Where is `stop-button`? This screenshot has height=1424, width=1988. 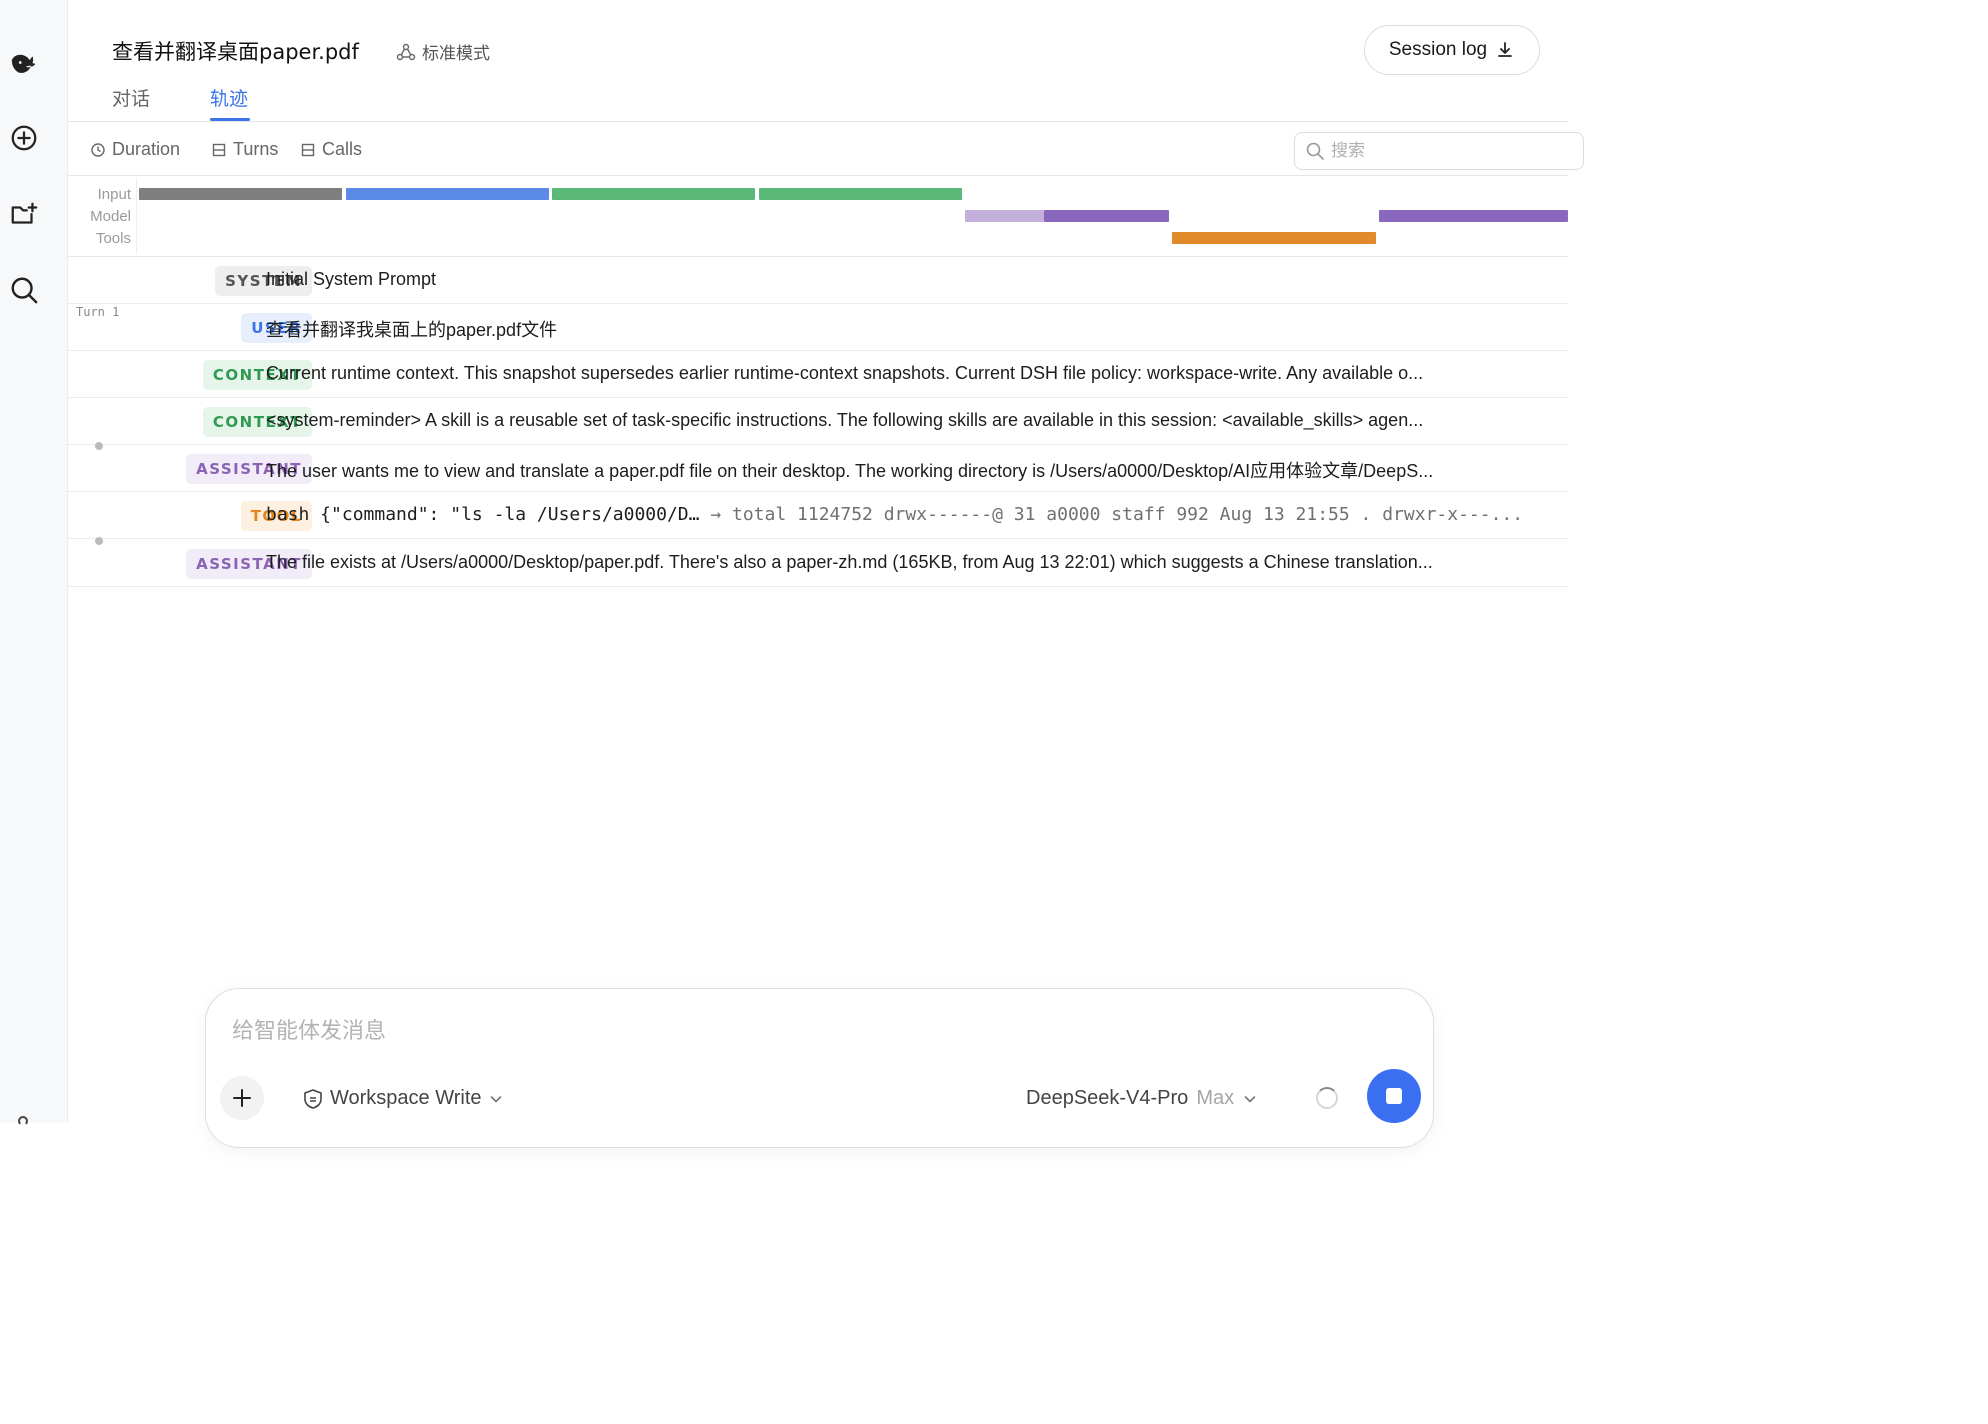
stop-button is located at coordinates (1394, 1096).